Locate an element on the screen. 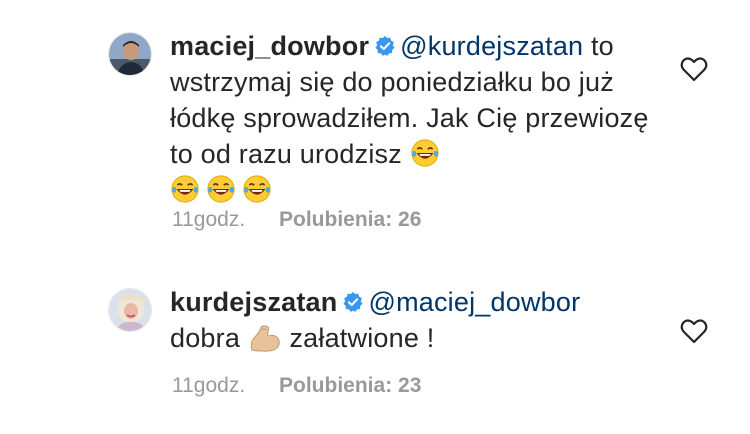  comment-text-fragment: dobra is located at coordinates (205, 338).